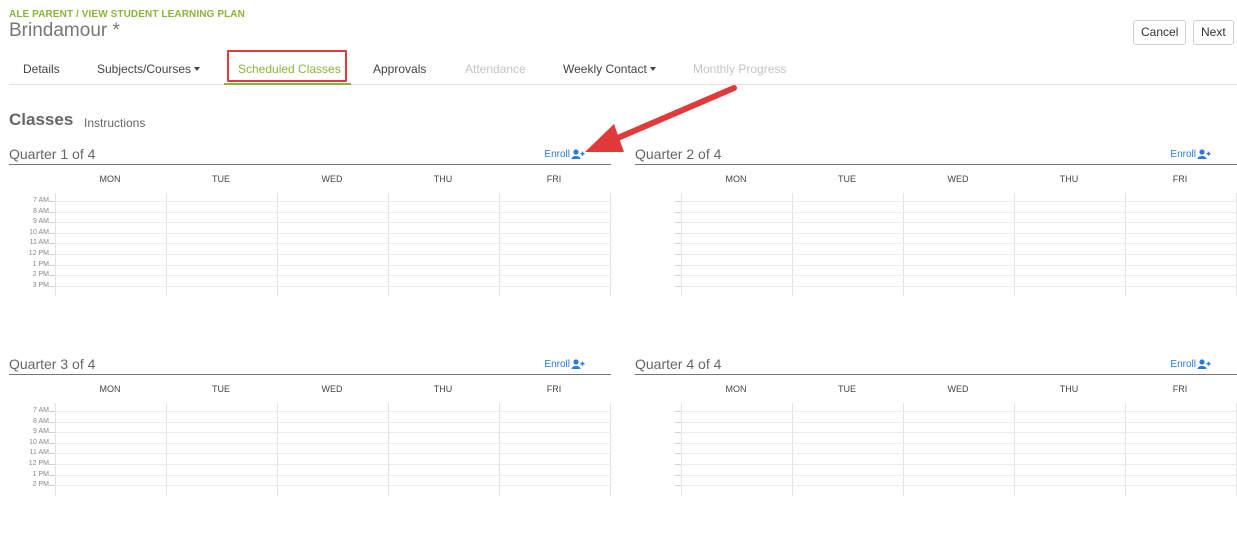 This screenshot has width=1237, height=533. Describe the element at coordinates (39, 453) in the screenshot. I see `time-label: 11 AM` at that location.